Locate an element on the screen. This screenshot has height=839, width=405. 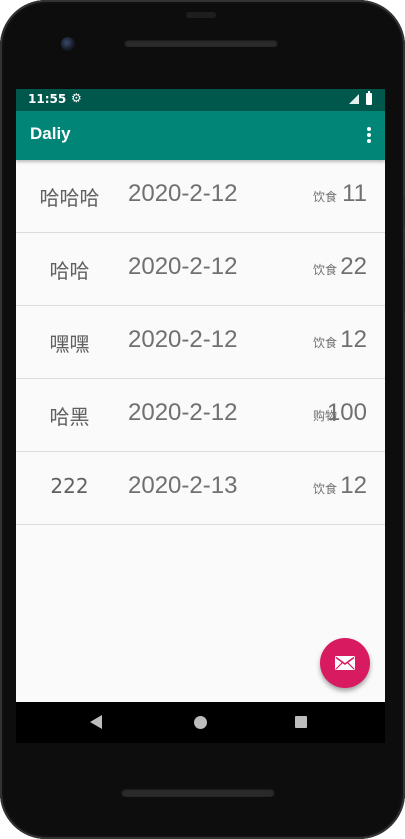
list-item: 222 2020-2-13 饮食 12 is located at coordinates (200, 488).